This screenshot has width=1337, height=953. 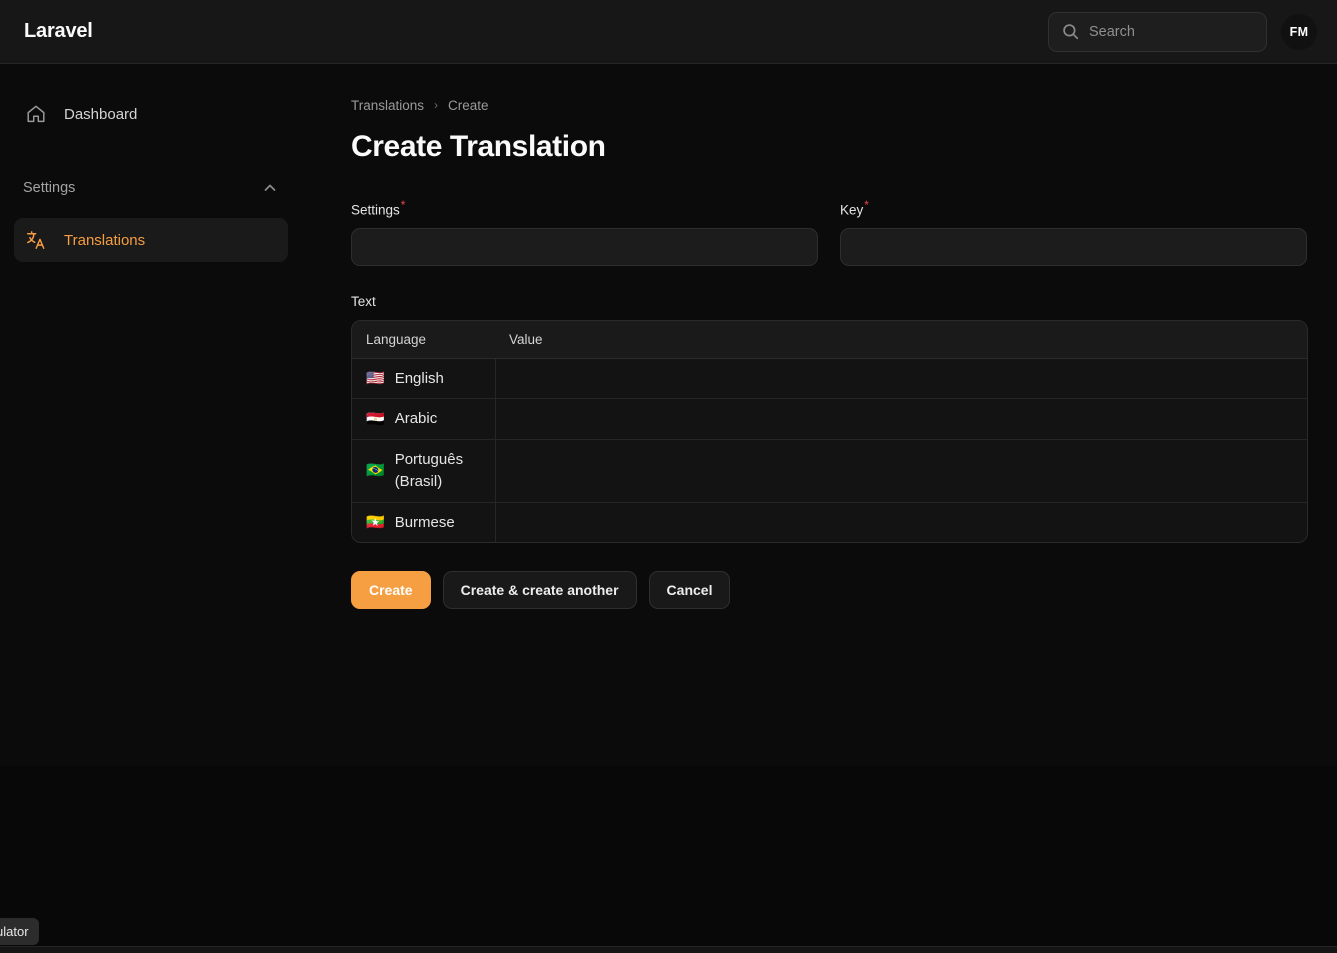 I want to click on breadcrumb-current: Create, so click(x=468, y=105).